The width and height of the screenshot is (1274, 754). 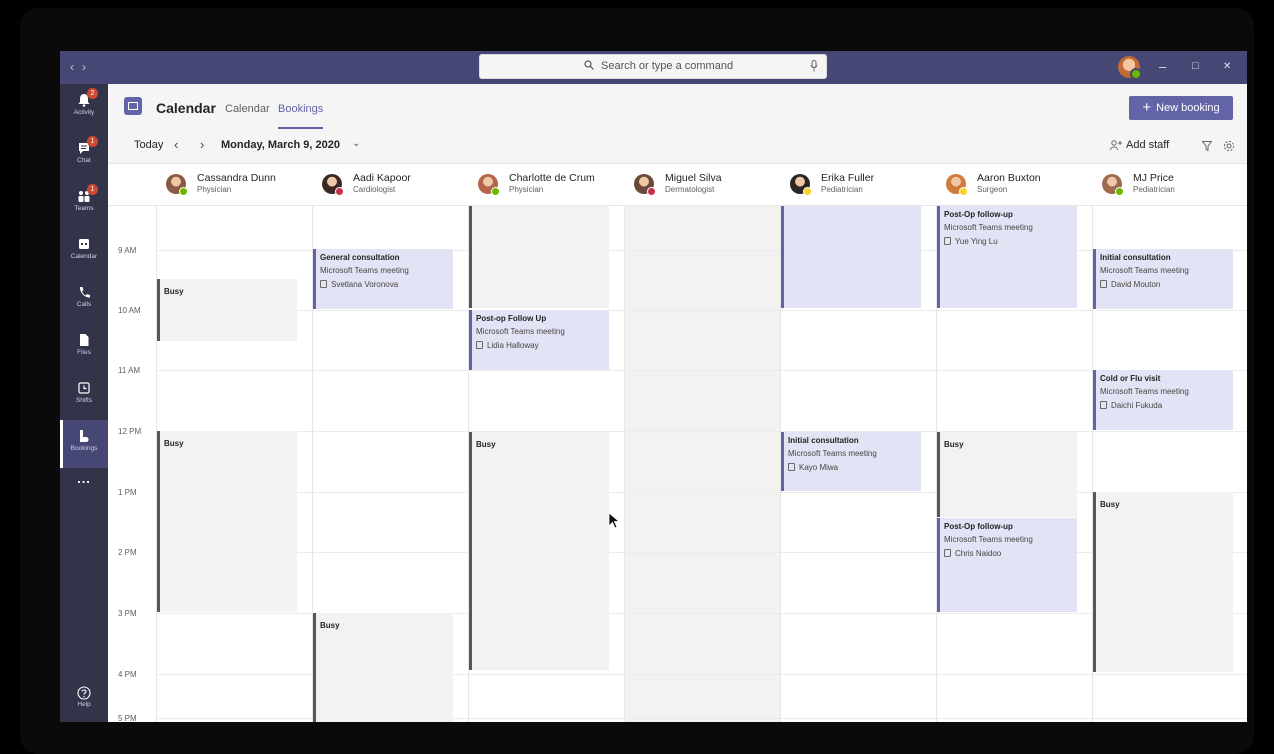 What do you see at coordinates (848, 178) in the screenshot?
I see `staff-name: Erika Fuller` at bounding box center [848, 178].